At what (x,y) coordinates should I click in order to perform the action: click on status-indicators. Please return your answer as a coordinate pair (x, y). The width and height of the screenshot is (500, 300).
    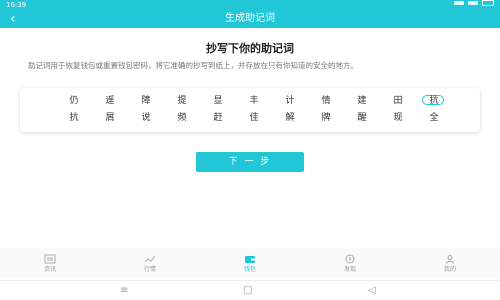
    Looking at the image, I should click on (474, 3).